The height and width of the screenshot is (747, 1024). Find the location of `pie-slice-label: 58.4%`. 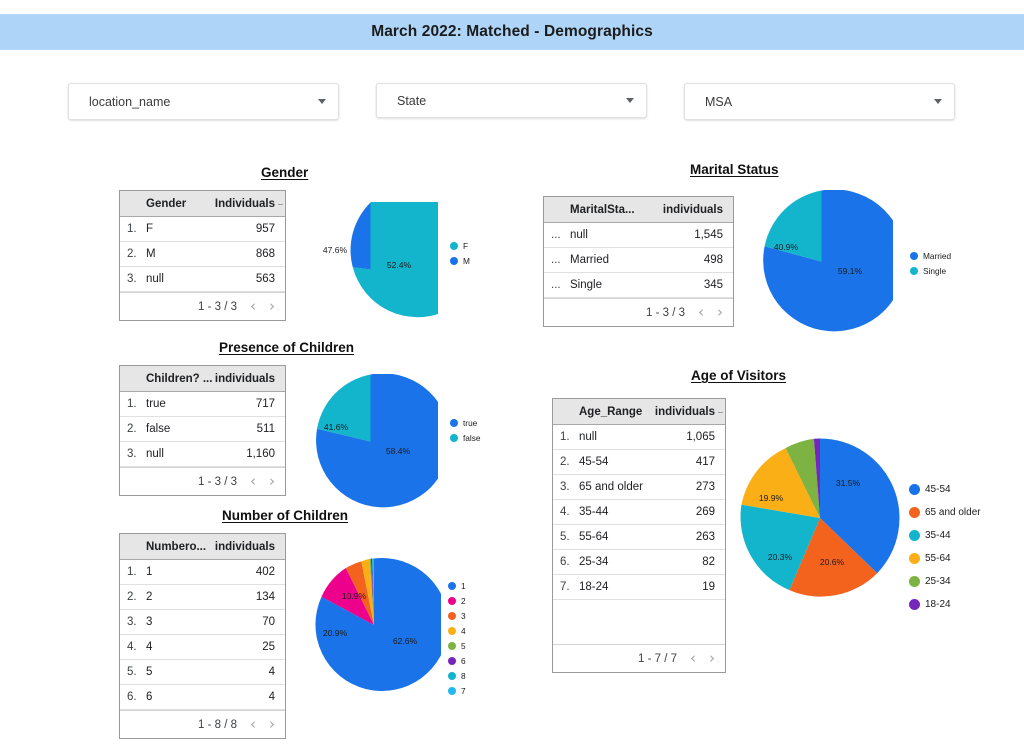

pie-slice-label: 58.4% is located at coordinates (398, 451).